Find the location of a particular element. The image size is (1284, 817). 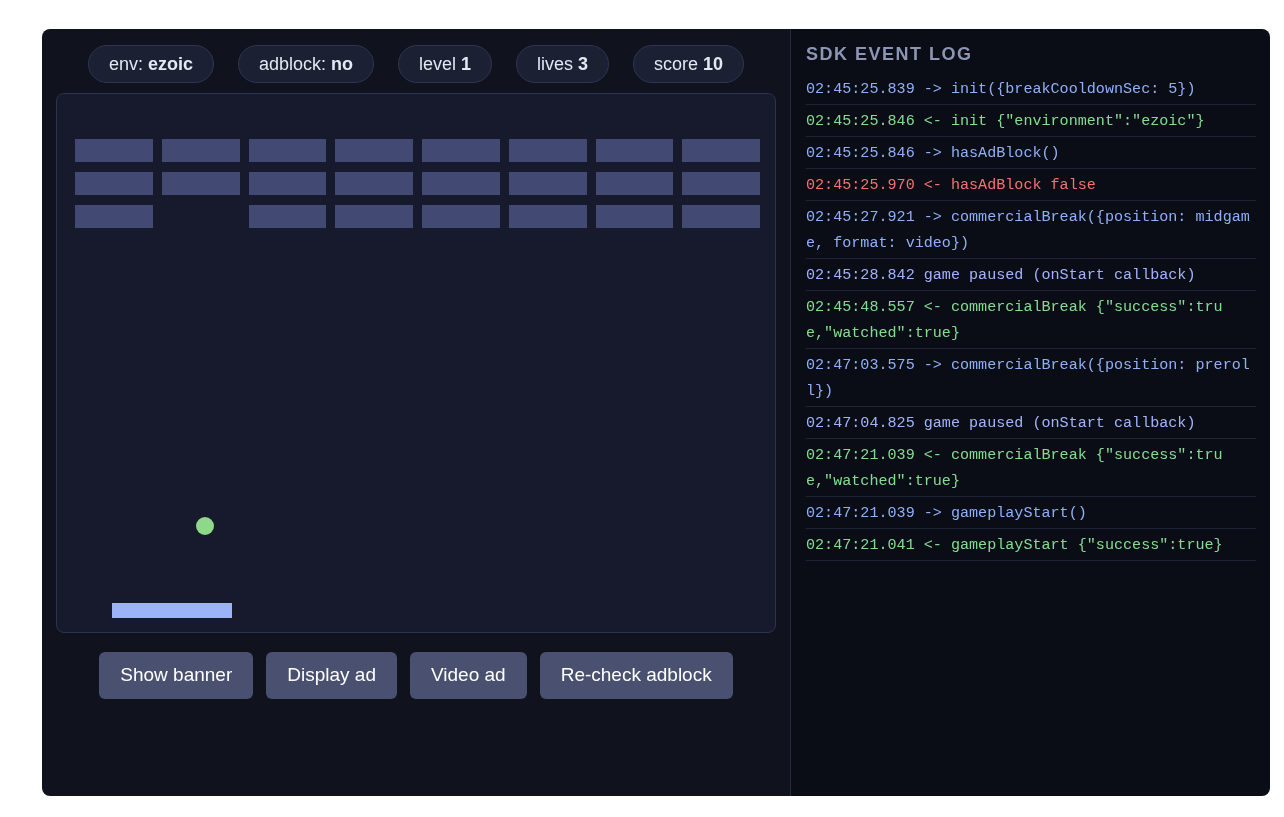

stat-indicator: score 10 is located at coordinates (689, 64).